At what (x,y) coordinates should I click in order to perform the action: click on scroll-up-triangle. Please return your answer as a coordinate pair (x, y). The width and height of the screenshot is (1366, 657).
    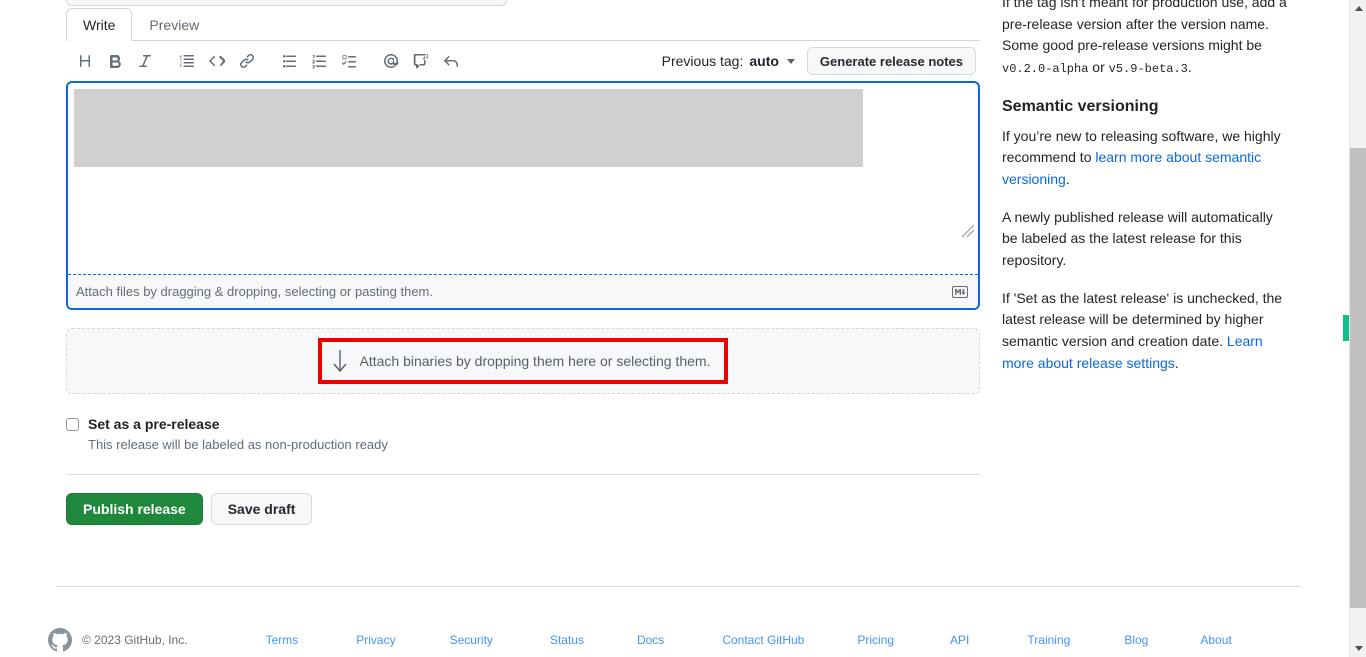
    Looking at the image, I should click on (1358, 8).